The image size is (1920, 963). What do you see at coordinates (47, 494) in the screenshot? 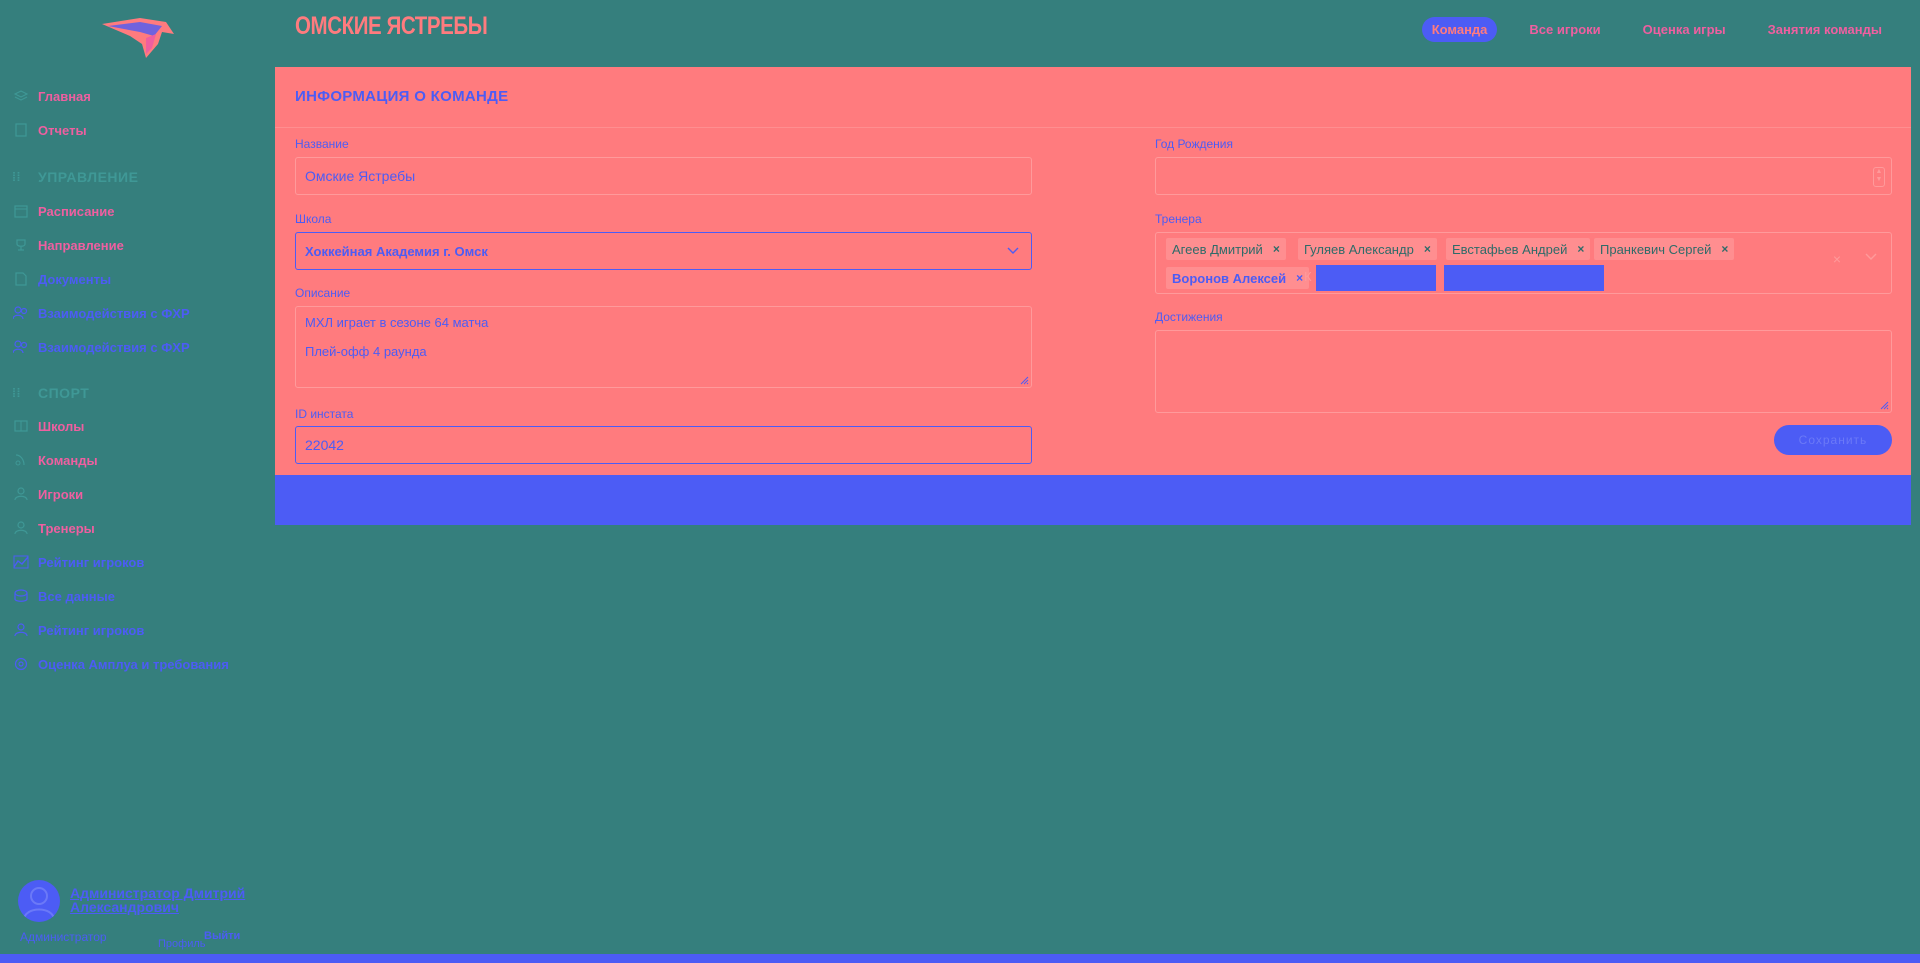
I see `sidebar-item-players: Игроки` at bounding box center [47, 494].